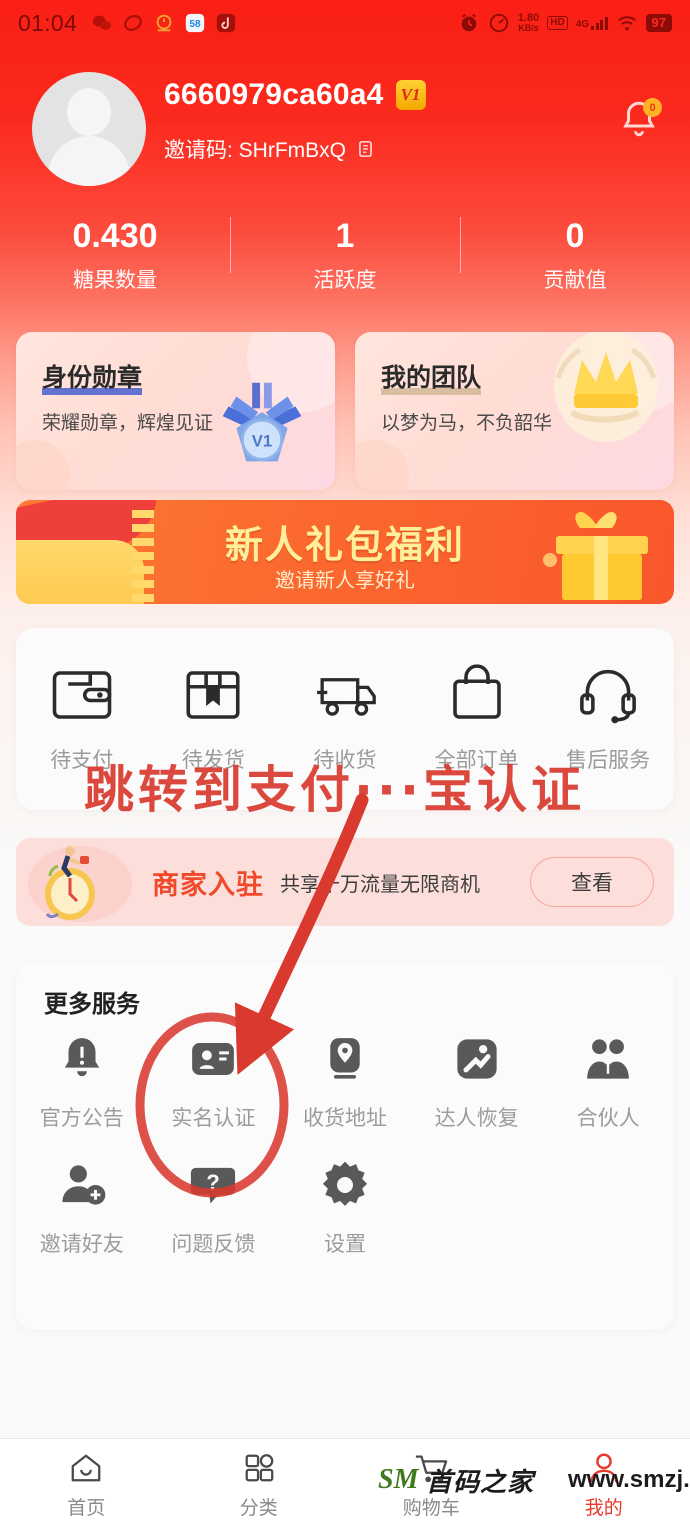  I want to click on truck-icon, so click(346, 697).